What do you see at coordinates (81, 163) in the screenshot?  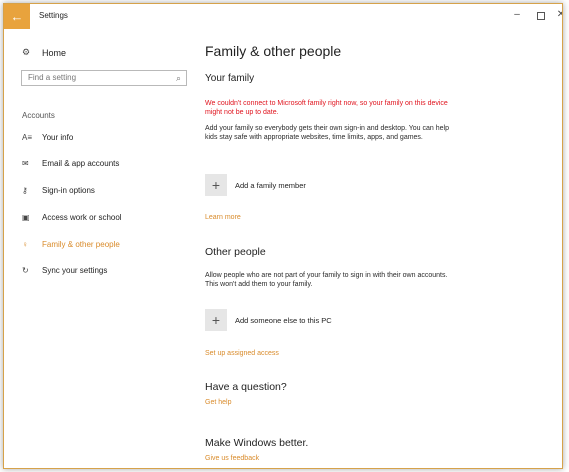 I see `sidebar-item-label: Email & app accounts` at bounding box center [81, 163].